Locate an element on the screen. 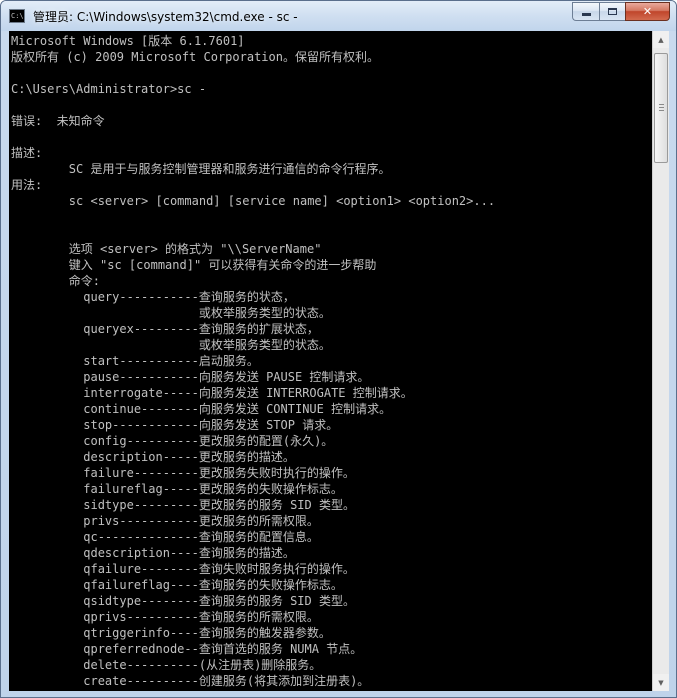  close-icon: ✕ is located at coordinates (647, 11).